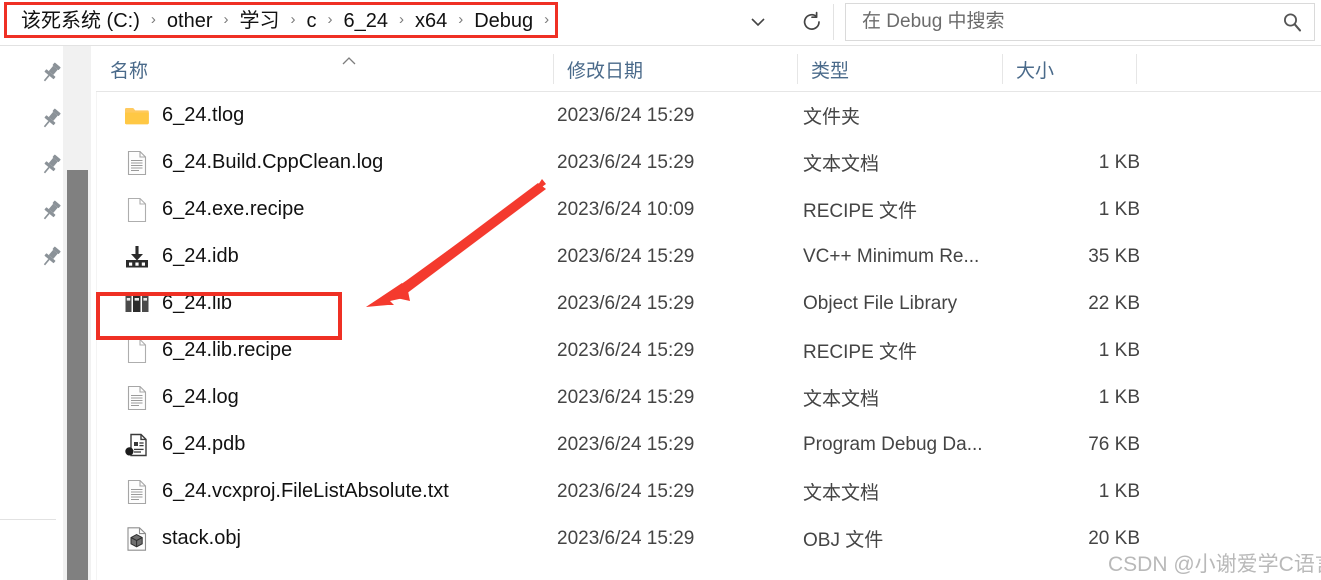 This screenshot has width=1321, height=580. Describe the element at coordinates (227, 350) in the screenshot. I see `file-name: 6_24.lib.recipe` at that location.